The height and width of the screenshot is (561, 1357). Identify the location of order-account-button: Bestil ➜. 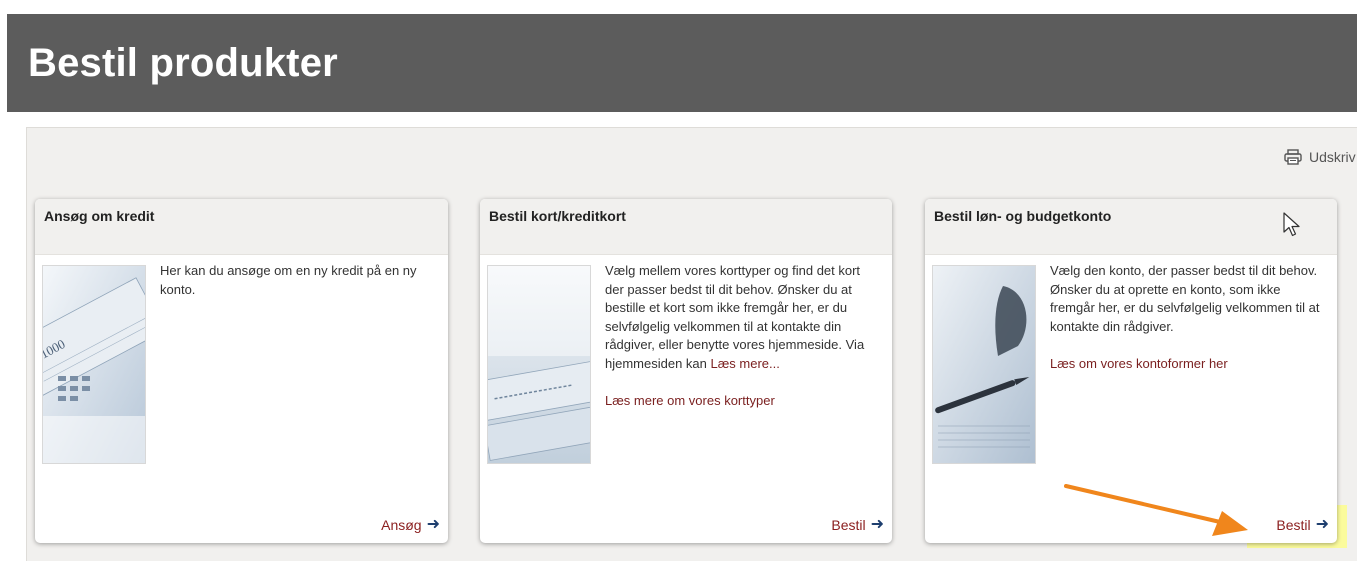
(1302, 525).